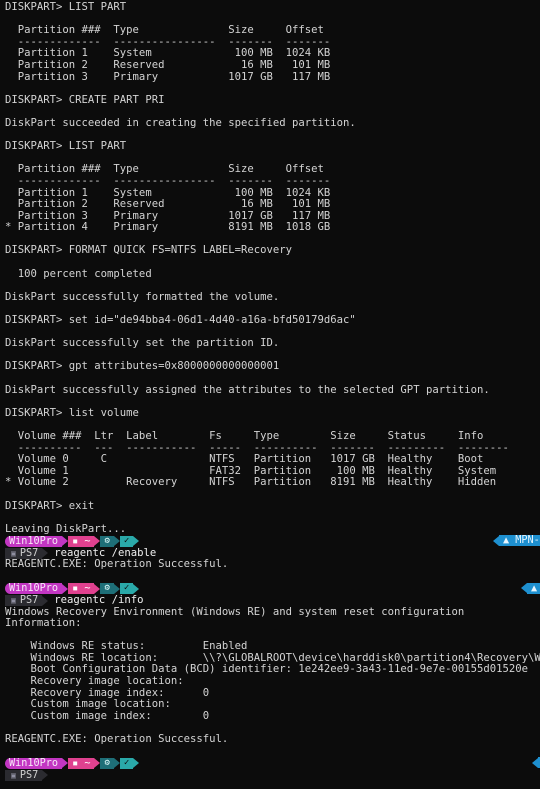 This screenshot has width=540, height=789. What do you see at coordinates (272, 541) in the screenshot?
I see `prompt-line: Win10Pro ▪ ~ ⚙ ✓ ▲ MPN-PI` at bounding box center [272, 541].